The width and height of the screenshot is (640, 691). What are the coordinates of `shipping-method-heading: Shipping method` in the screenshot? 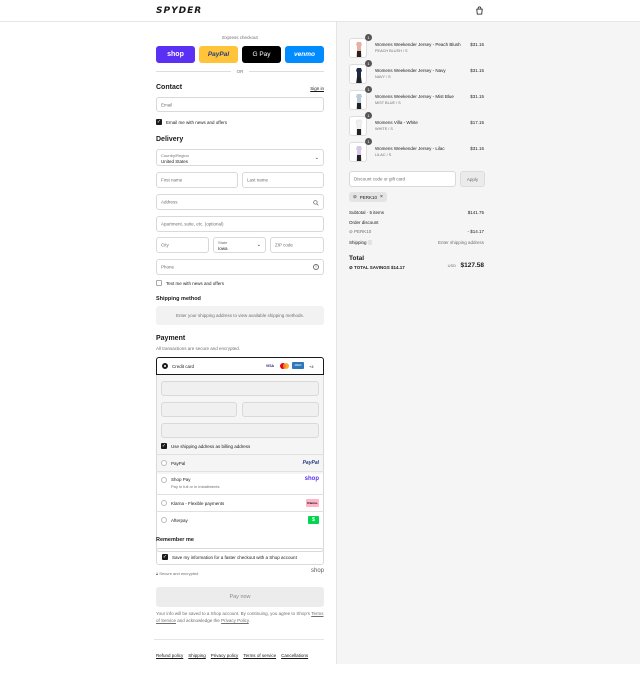 It's located at (178, 299).